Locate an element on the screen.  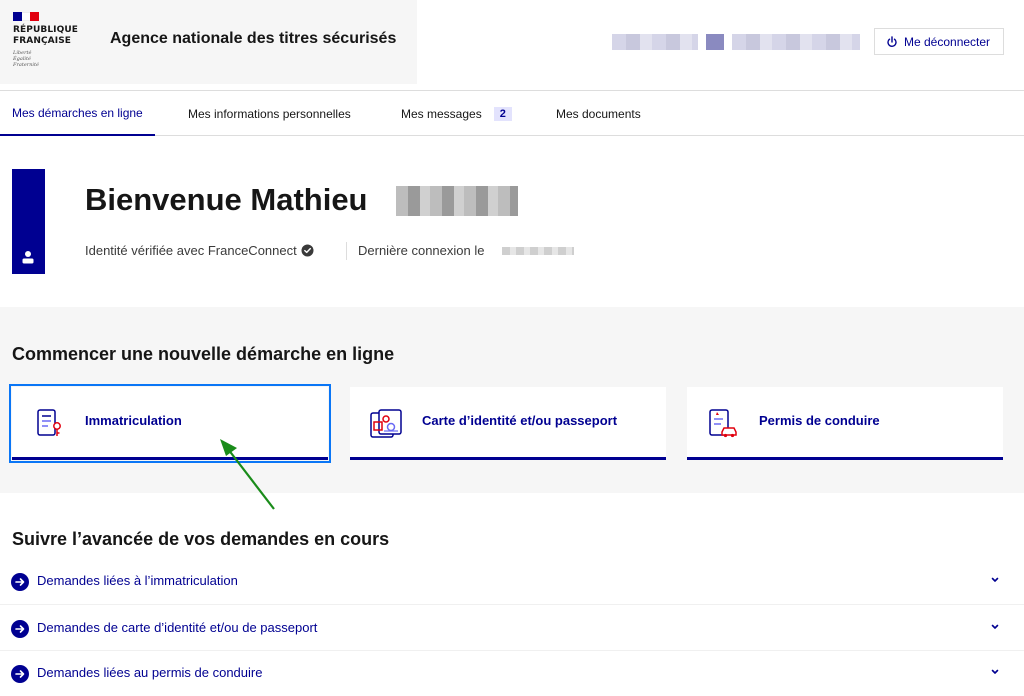
agency-name: Agence nationale des titres sécurisés is located at coordinates (253, 38).